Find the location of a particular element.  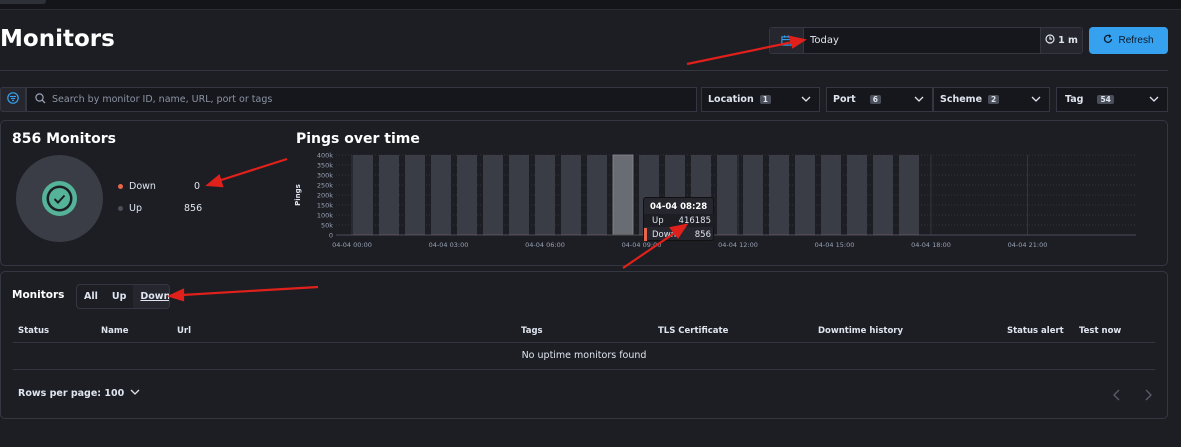

location-filter-dropdown: Location 1 is located at coordinates (760, 99).